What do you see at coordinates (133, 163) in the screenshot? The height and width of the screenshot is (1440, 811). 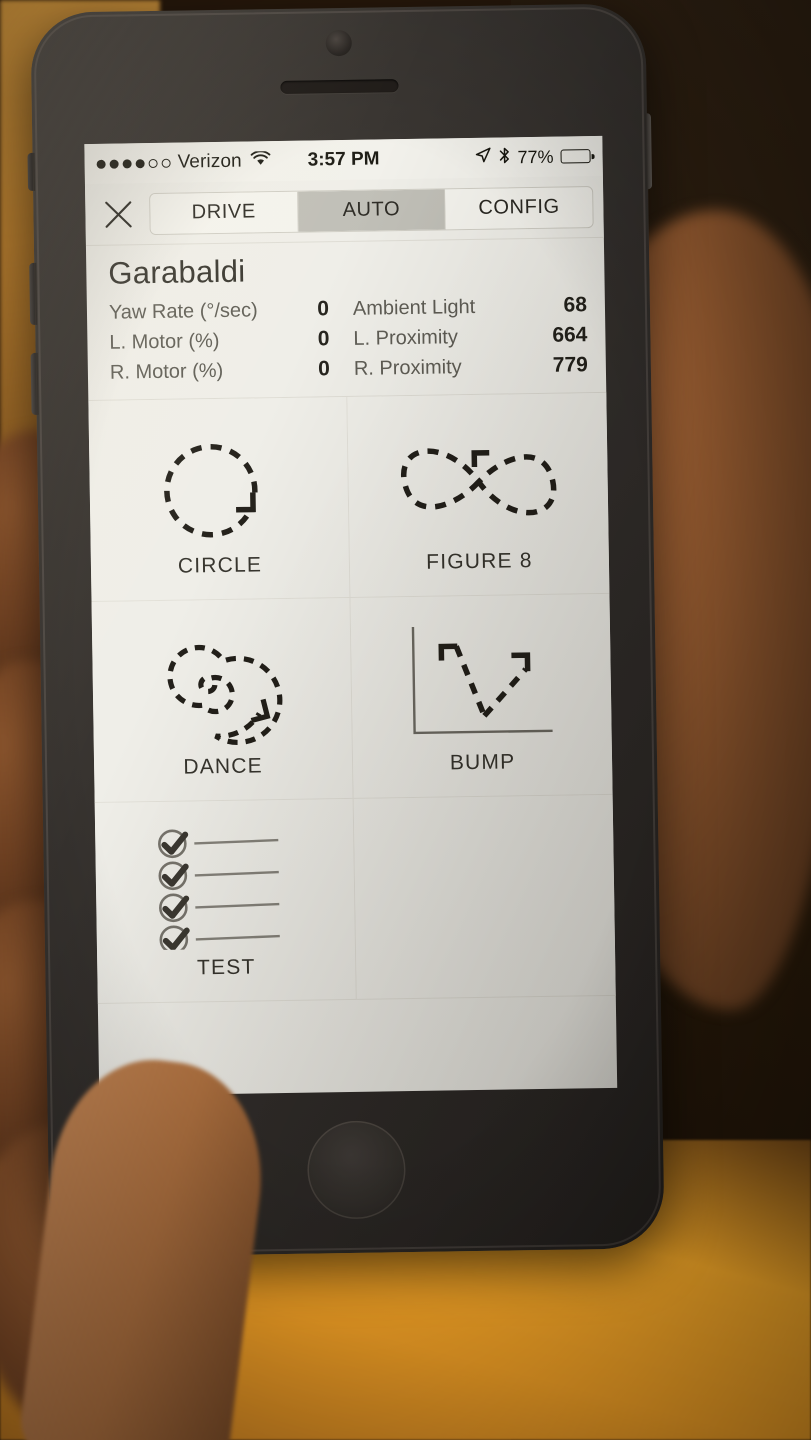 I see `signal-strength-dots` at bounding box center [133, 163].